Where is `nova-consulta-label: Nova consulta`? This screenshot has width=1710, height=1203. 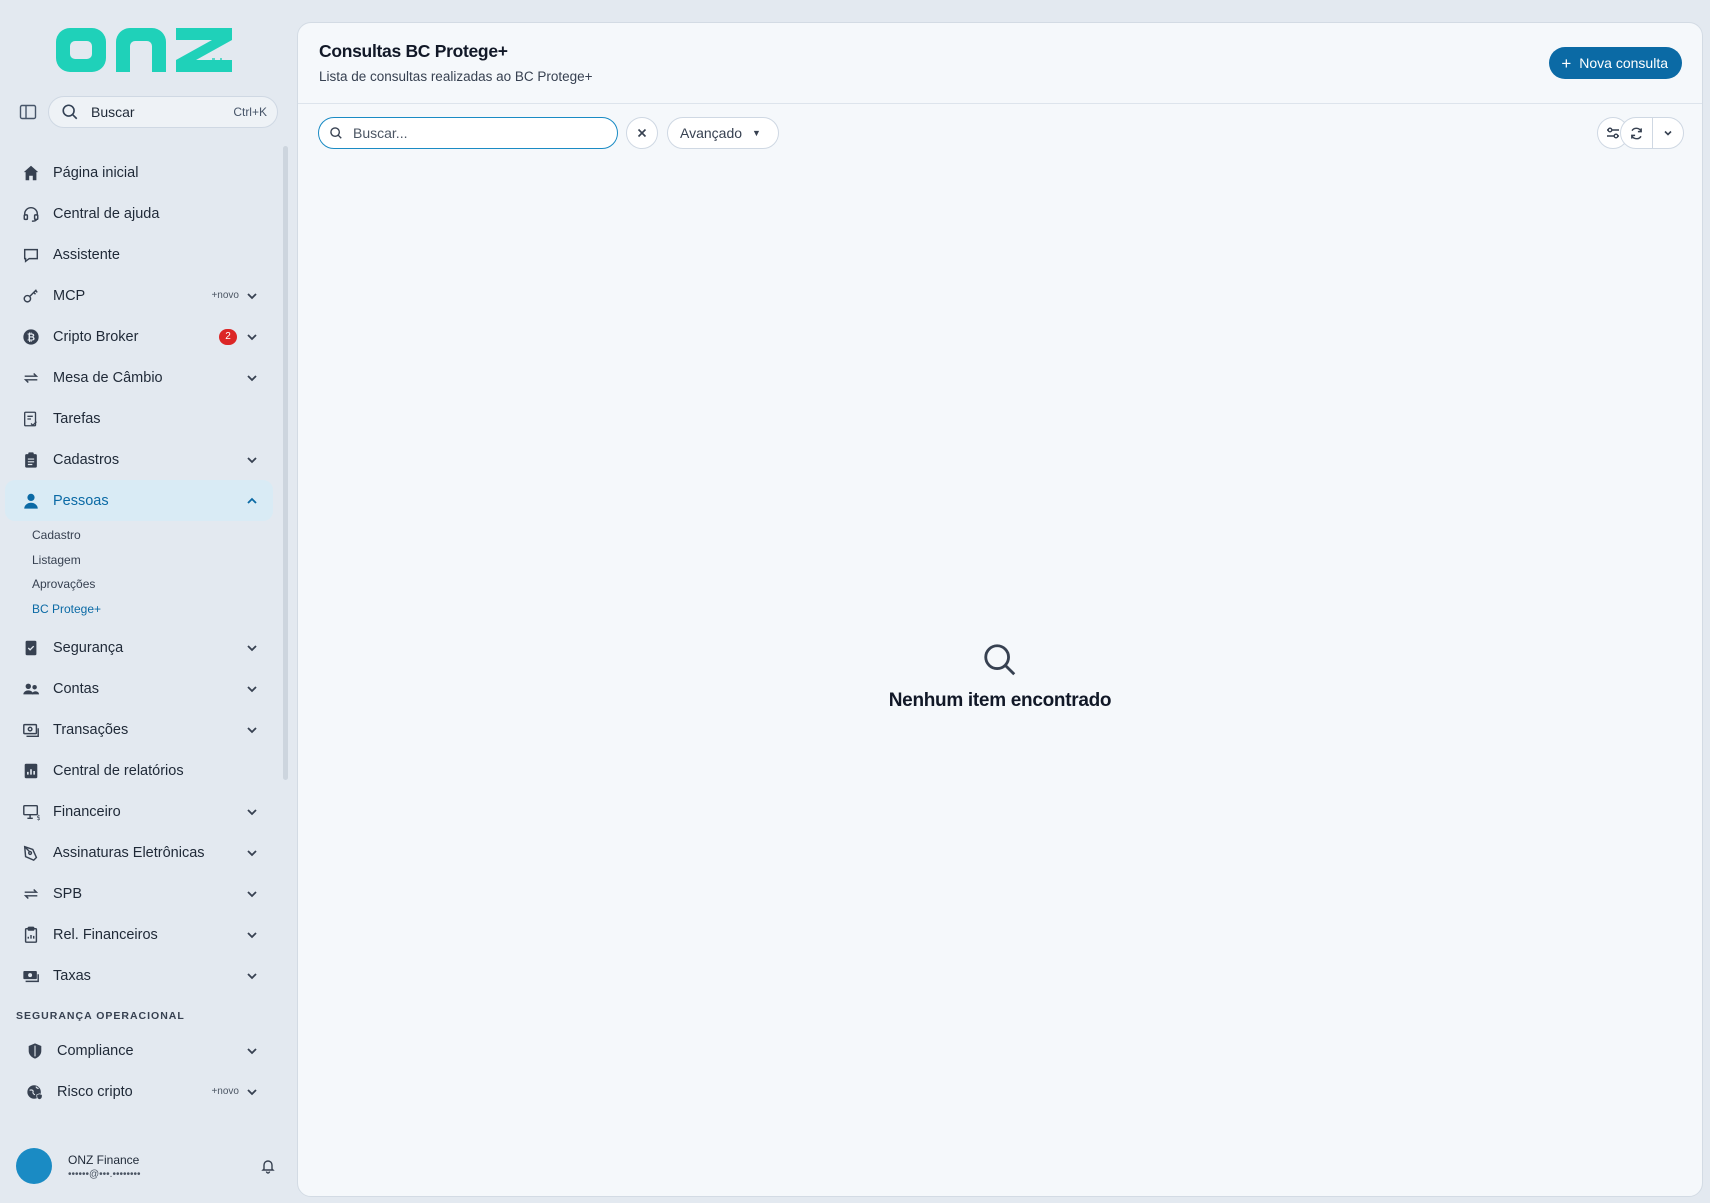 nova-consulta-label: Nova consulta is located at coordinates (1623, 63).